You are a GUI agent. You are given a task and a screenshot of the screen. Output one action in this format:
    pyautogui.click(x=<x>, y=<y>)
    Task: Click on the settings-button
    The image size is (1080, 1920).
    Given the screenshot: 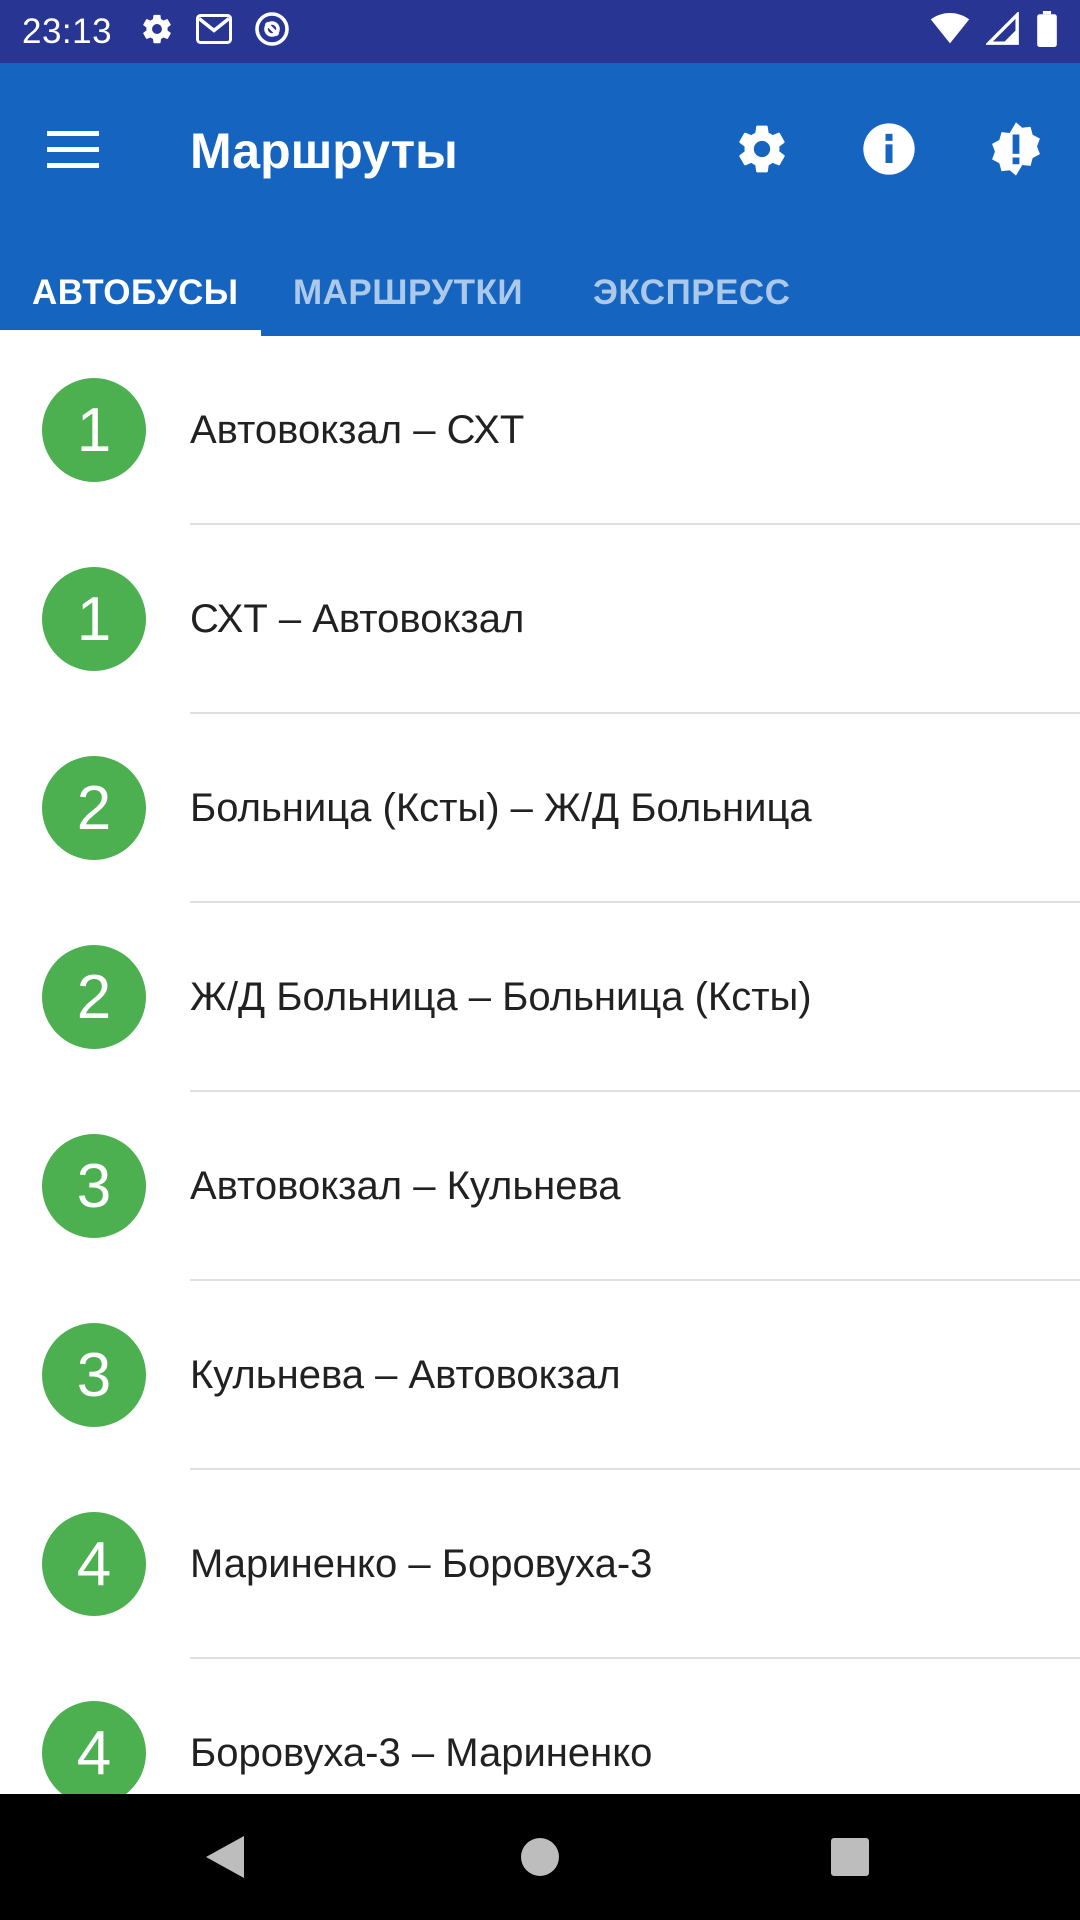 What is the action you would take?
    pyautogui.click(x=762, y=149)
    